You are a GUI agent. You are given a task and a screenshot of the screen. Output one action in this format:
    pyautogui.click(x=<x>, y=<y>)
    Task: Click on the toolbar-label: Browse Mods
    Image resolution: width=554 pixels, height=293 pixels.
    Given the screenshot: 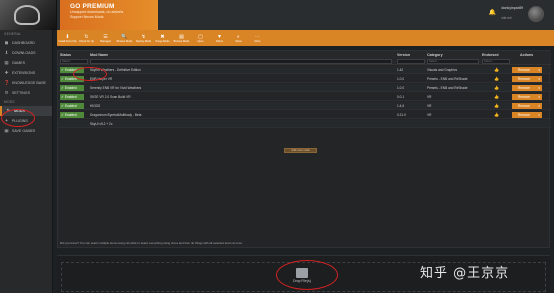 What is the action you would take?
    pyautogui.click(x=181, y=41)
    